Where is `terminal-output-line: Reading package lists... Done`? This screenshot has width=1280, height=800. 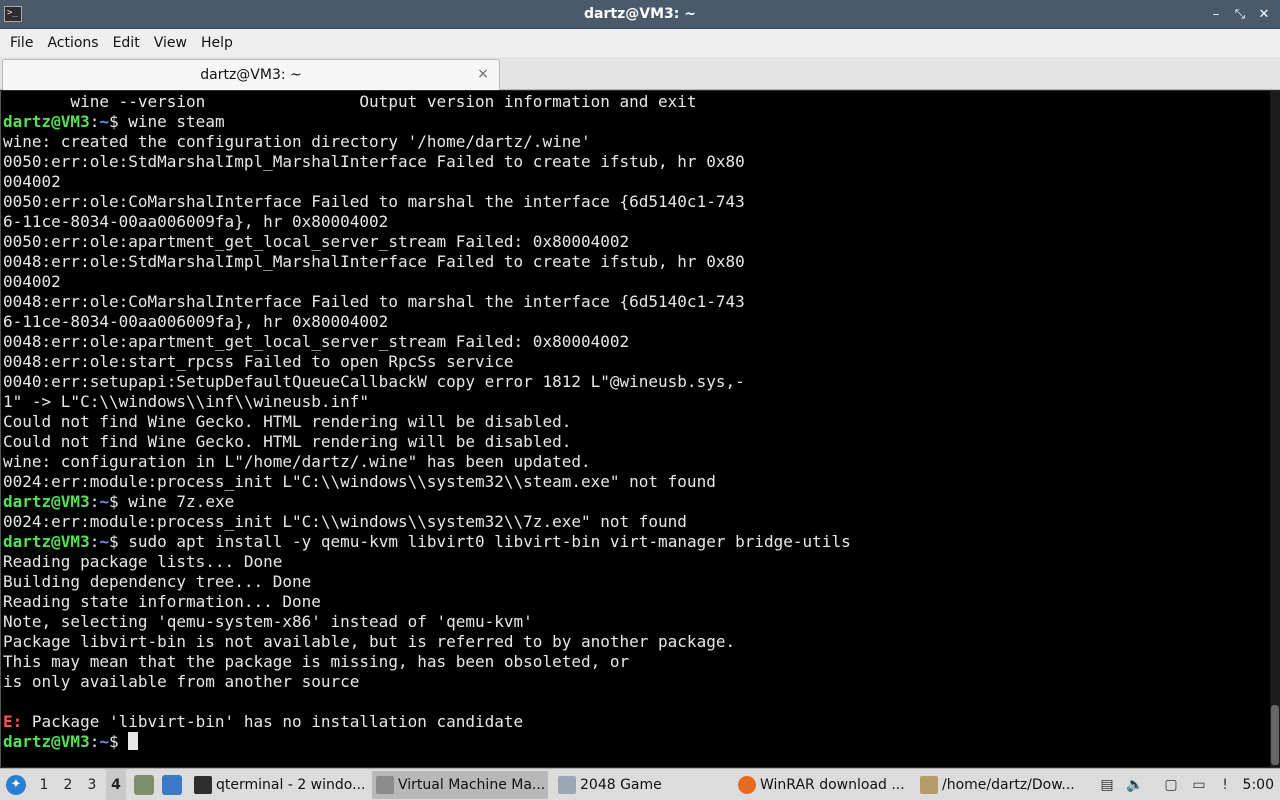 terminal-output-line: Reading package lists... Done is located at coordinates (143, 561).